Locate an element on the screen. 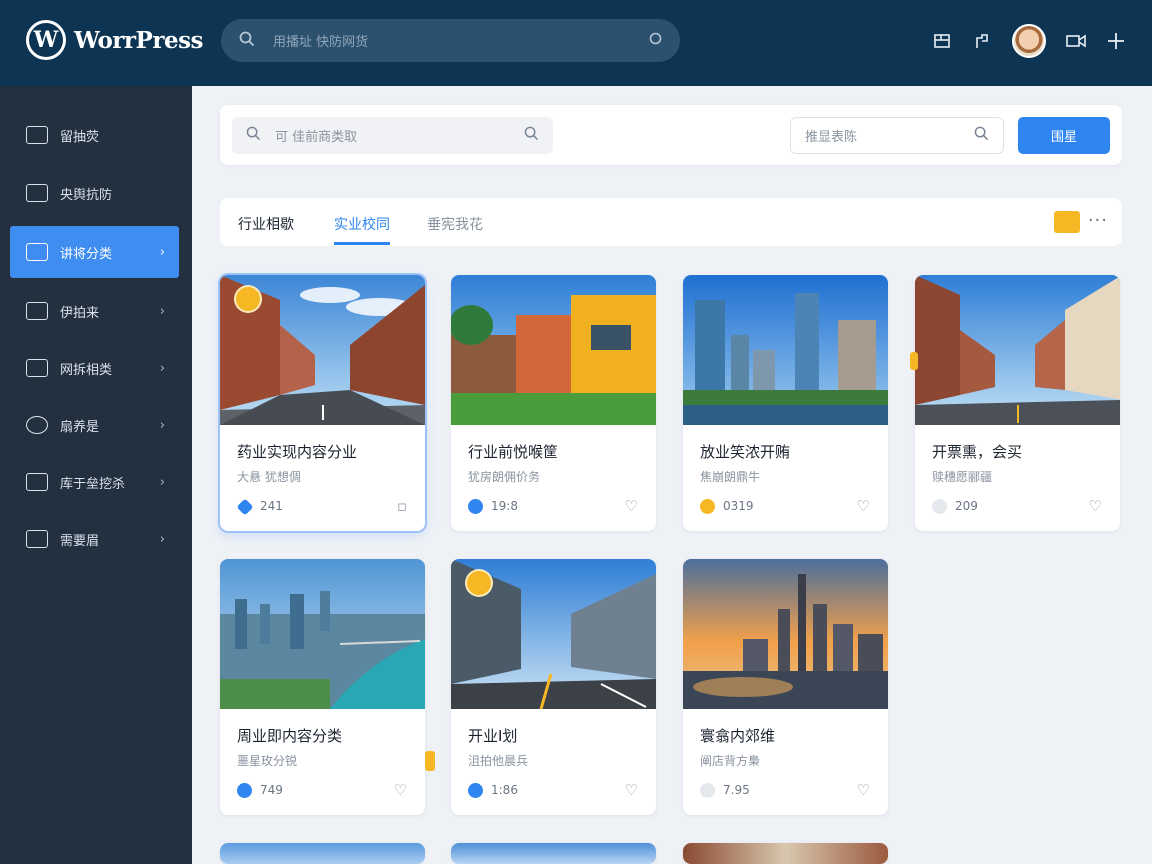 This screenshot has height=864, width=1152. folder-icon is located at coordinates (37, 368).